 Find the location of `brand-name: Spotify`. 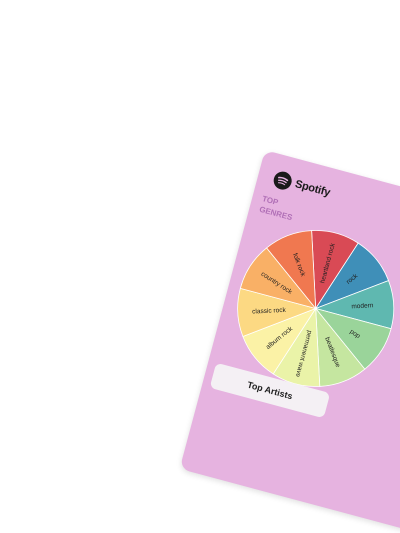

brand-name: Spotify is located at coordinates (312, 189).